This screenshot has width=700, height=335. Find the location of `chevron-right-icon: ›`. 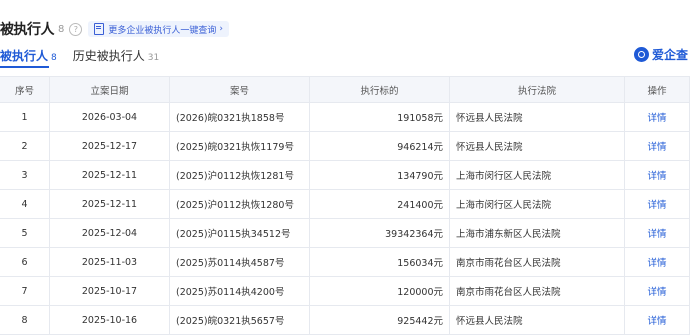

chevron-right-icon: › is located at coordinates (221, 29).